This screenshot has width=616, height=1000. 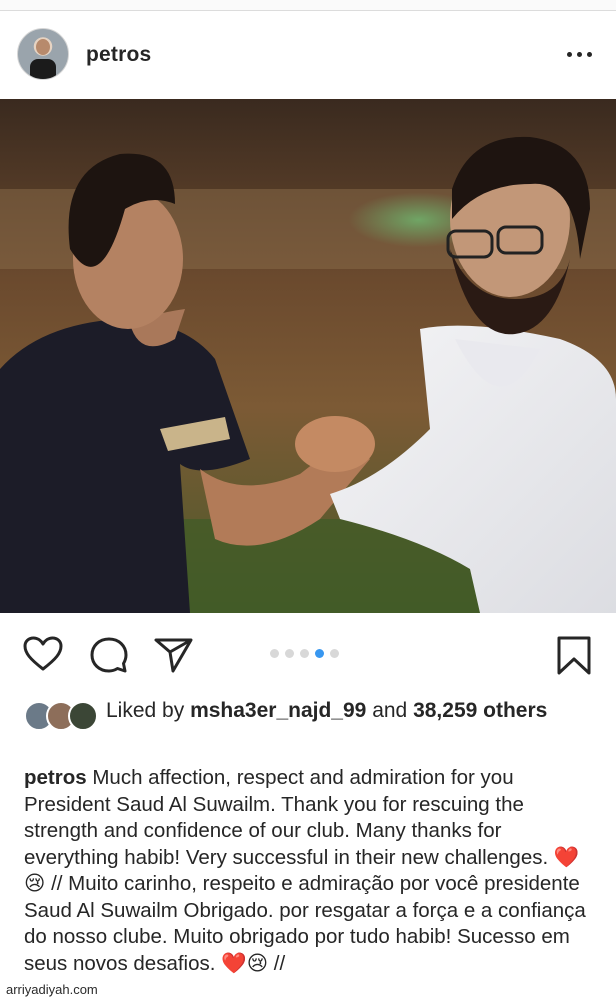 What do you see at coordinates (145, 710) in the screenshot?
I see `liked-by-label: Liked by` at bounding box center [145, 710].